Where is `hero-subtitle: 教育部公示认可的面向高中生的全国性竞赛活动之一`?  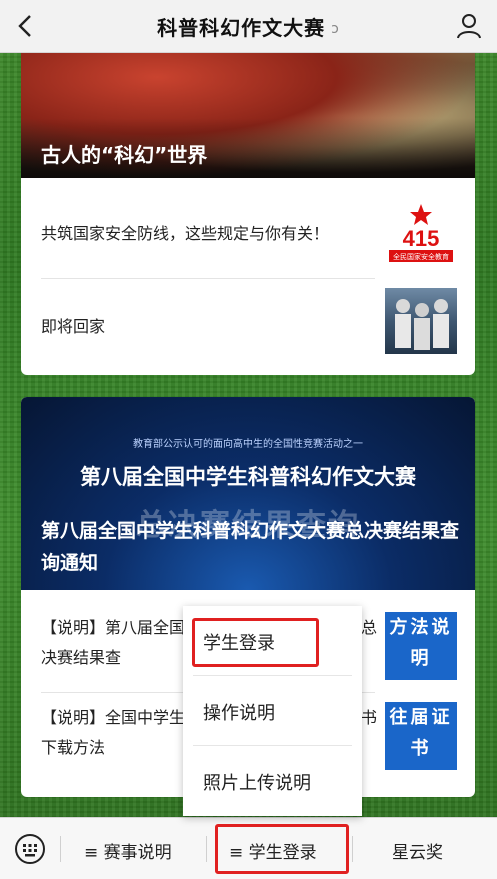
hero-subtitle: 教育部公示认可的面向高中生的全国性竞赛活动之一 is located at coordinates (248, 444).